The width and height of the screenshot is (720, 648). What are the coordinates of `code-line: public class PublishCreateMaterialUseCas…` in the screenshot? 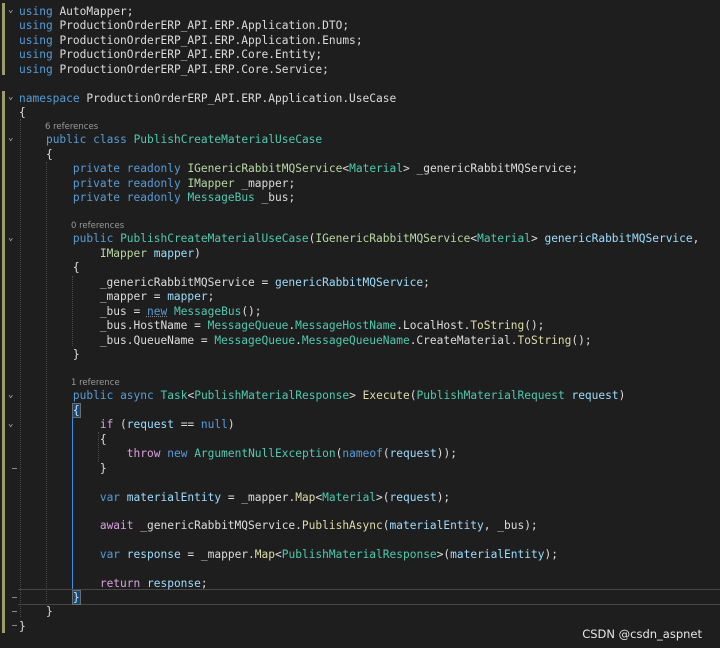 It's located at (170, 139).